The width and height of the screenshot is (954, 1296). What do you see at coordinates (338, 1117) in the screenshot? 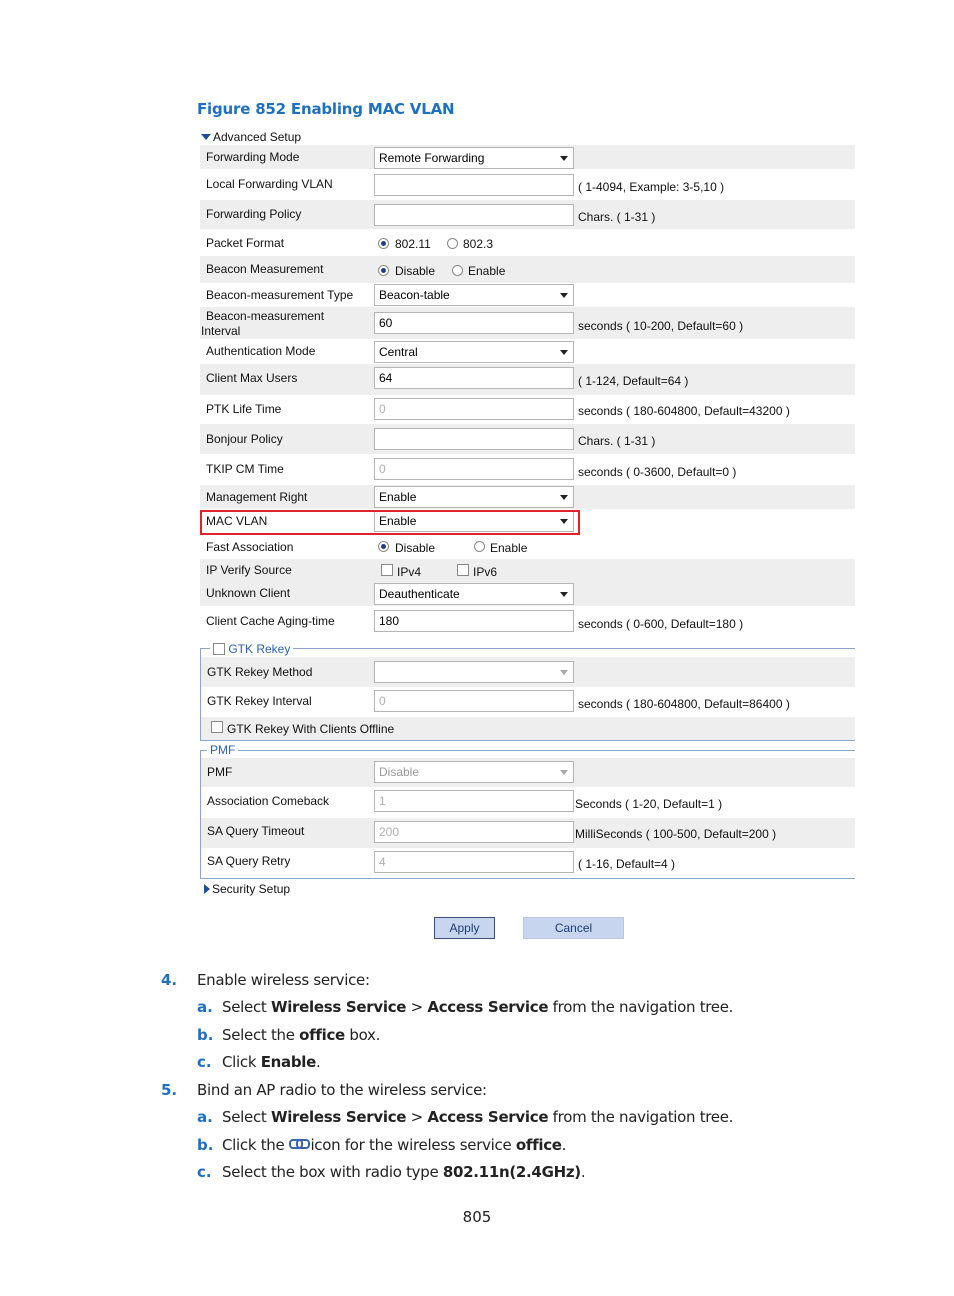
I see `bold-term: Wireless Service` at bounding box center [338, 1117].